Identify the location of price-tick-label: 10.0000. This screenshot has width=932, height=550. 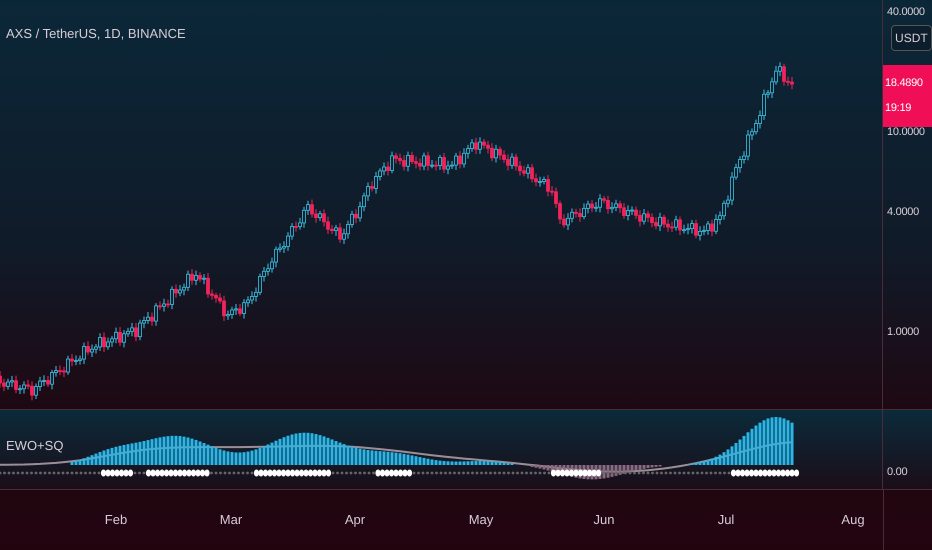
(906, 132).